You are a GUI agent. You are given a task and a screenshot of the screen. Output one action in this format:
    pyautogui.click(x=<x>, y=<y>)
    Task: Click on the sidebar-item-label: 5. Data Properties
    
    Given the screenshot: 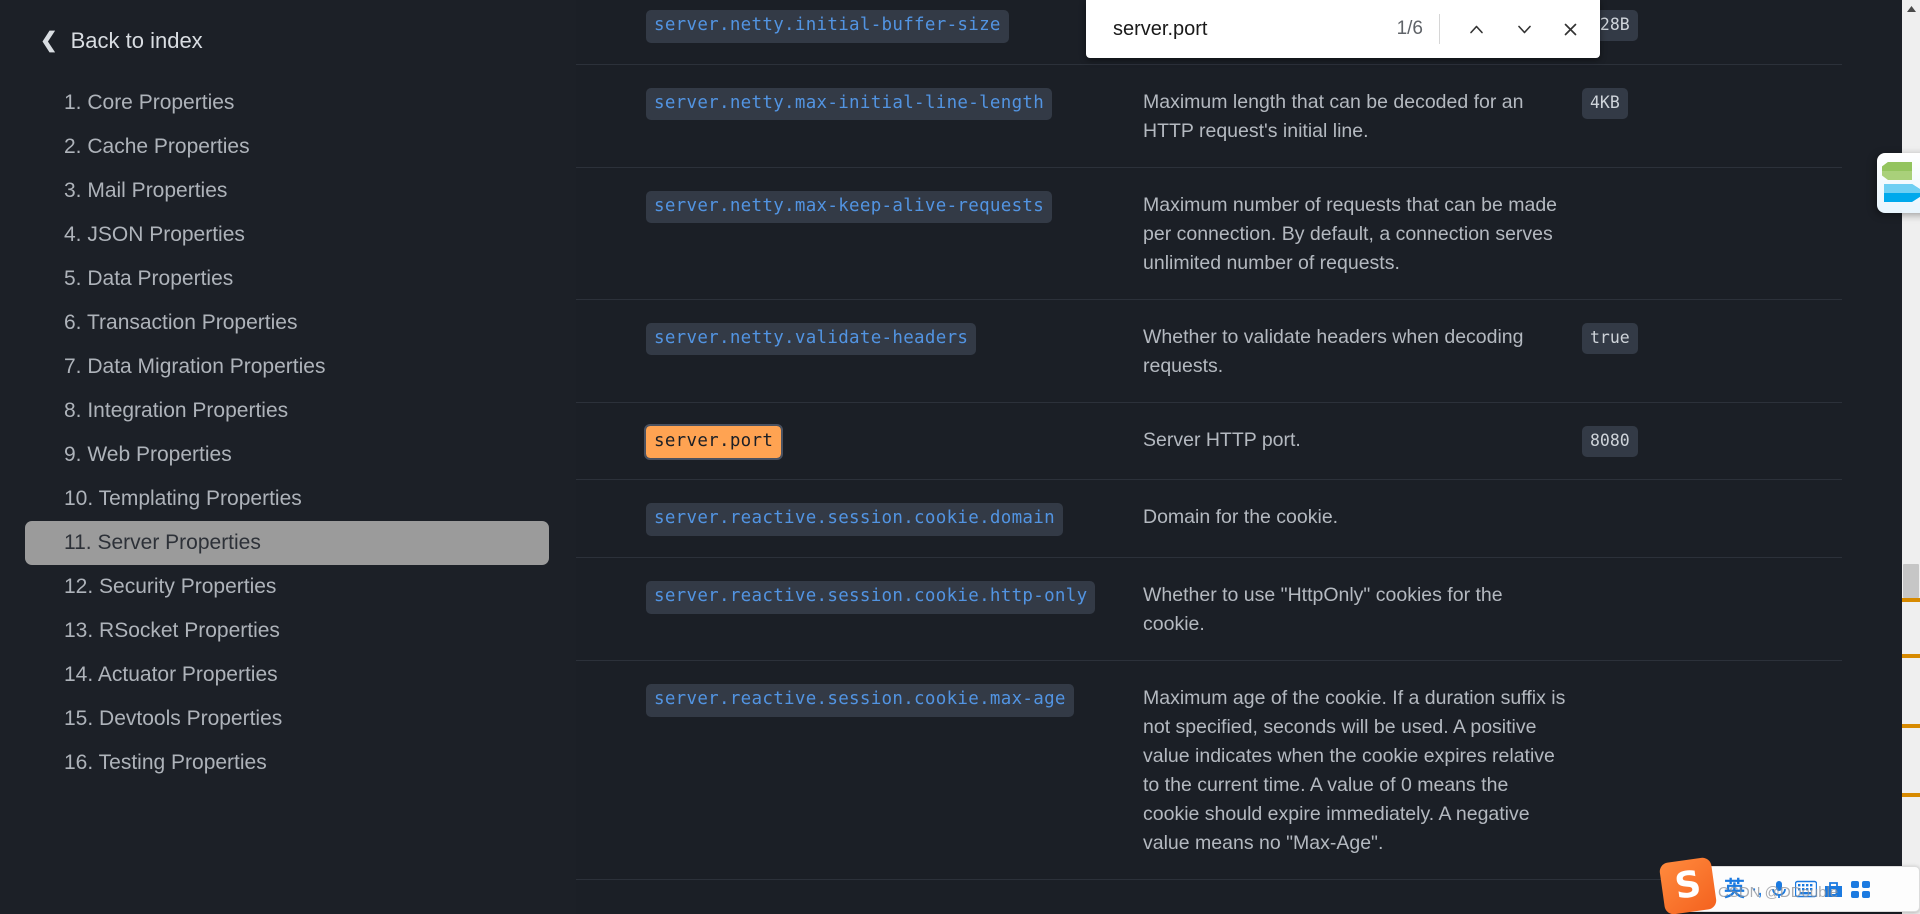 What is the action you would take?
    pyautogui.click(x=149, y=278)
    